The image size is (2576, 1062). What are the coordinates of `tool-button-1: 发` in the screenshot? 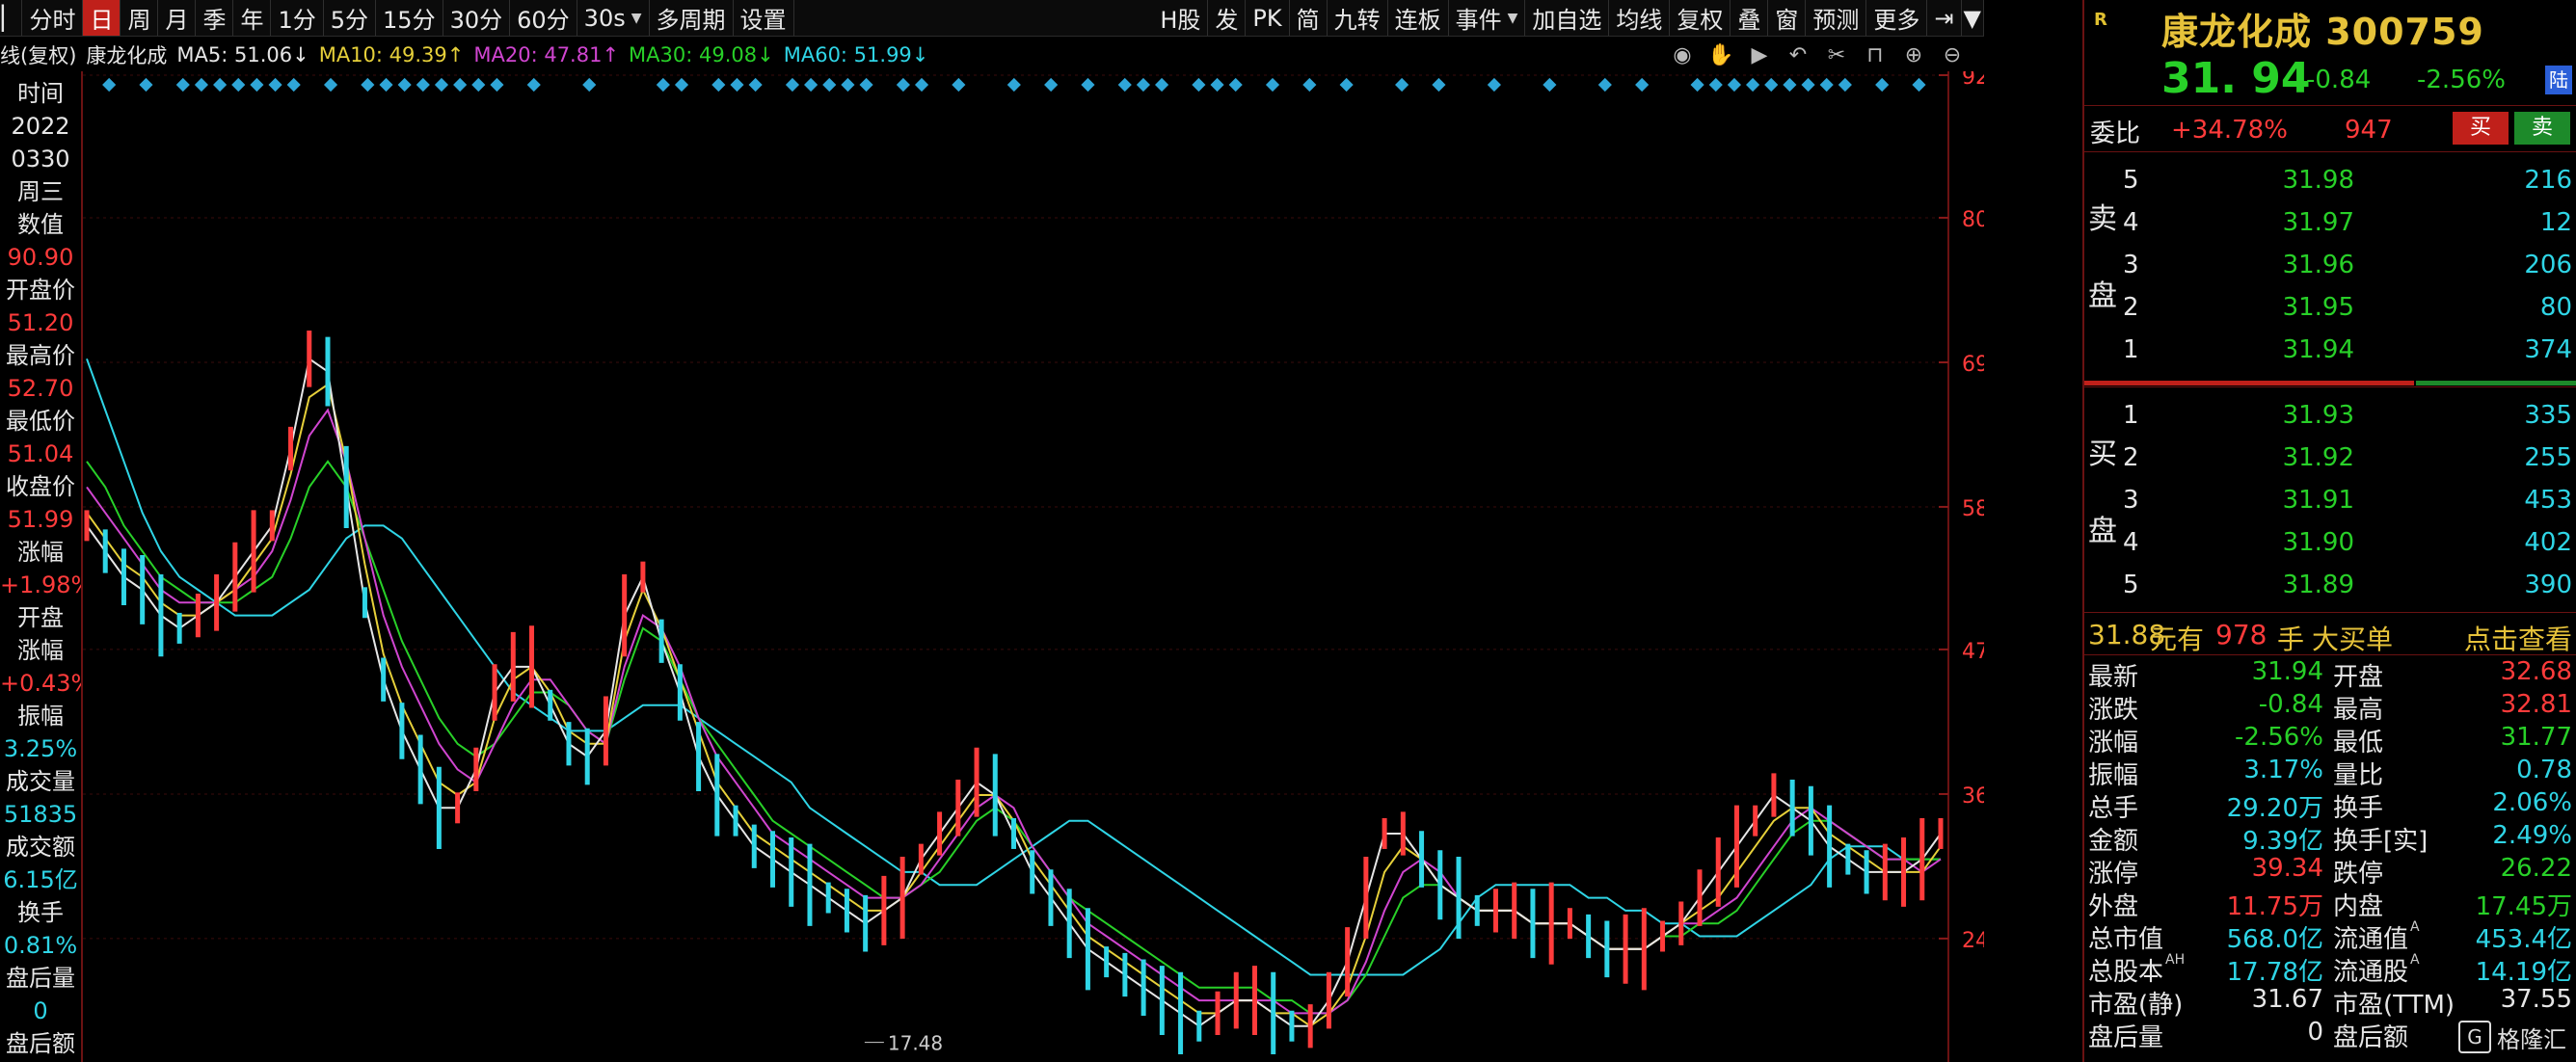 It's located at (1228, 18).